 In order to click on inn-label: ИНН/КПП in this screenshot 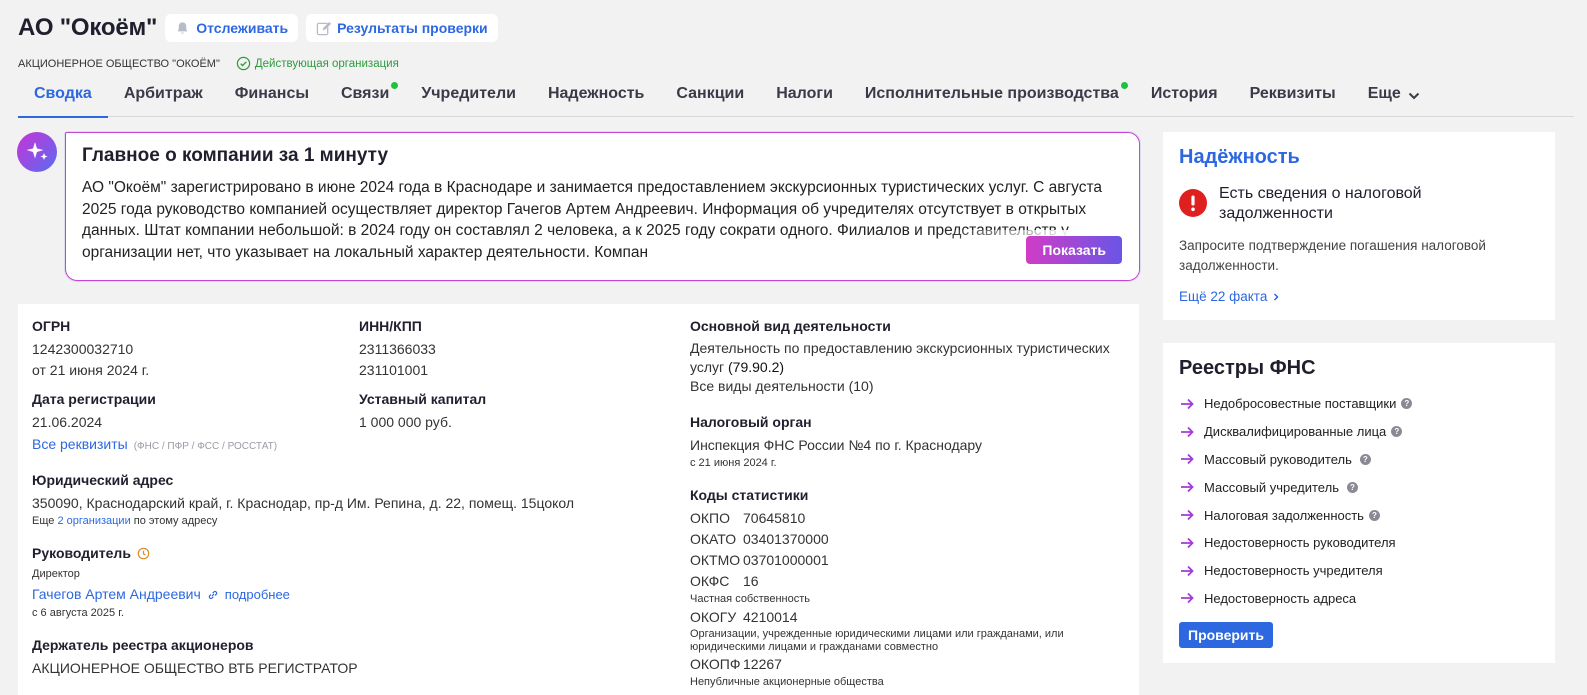, I will do `click(390, 326)`.